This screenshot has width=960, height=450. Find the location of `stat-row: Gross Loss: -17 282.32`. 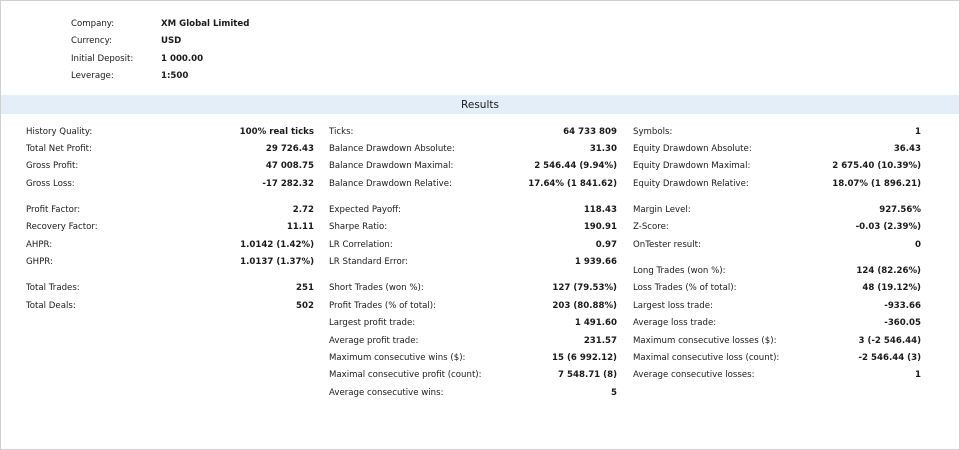

stat-row: Gross Loss: -17 282.32 is located at coordinates (170, 183).